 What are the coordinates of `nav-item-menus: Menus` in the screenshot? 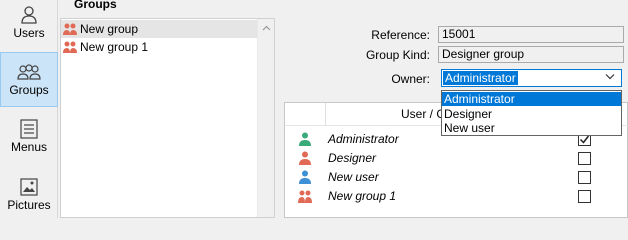 It's located at (29, 140).